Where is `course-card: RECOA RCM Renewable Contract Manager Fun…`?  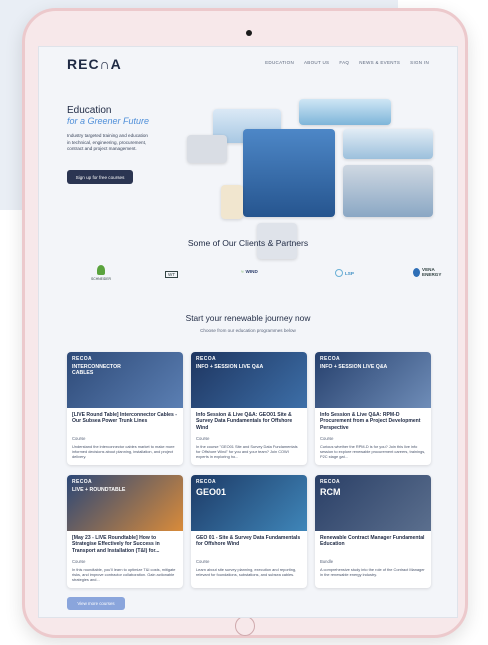 course-card: RECOA RCM Renewable Contract Manager Fun… is located at coordinates (373, 531).